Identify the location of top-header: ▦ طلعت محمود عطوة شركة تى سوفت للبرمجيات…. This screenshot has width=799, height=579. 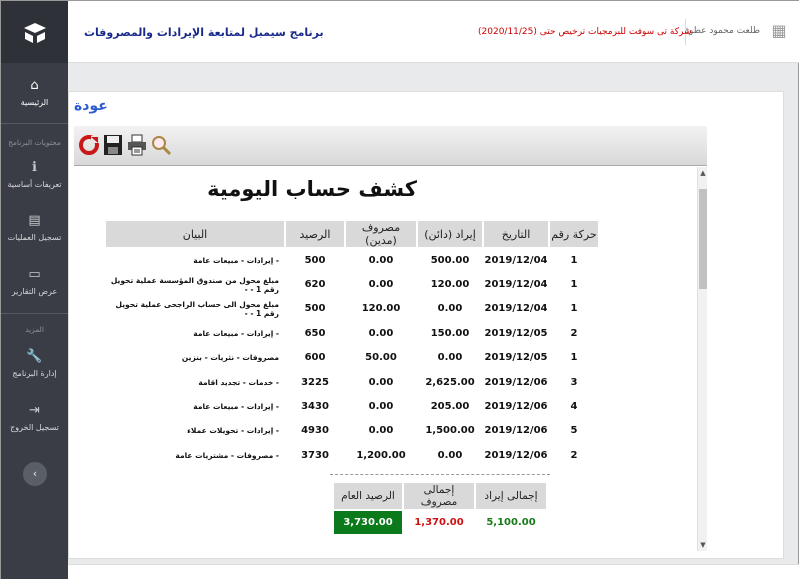
(433, 32).